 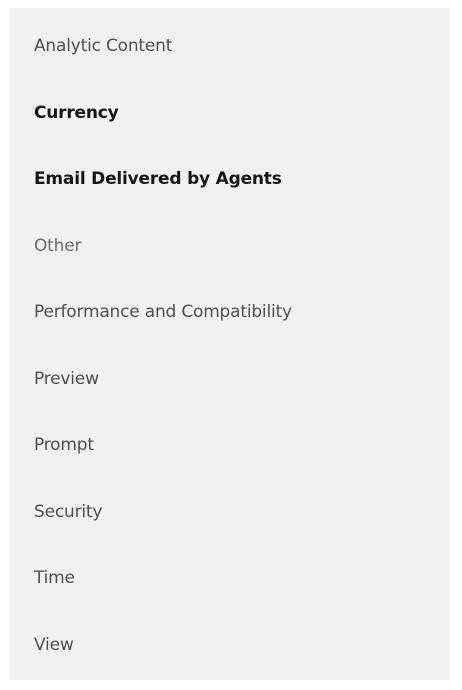 I want to click on sidebar-item-time: Time, so click(x=230, y=589).